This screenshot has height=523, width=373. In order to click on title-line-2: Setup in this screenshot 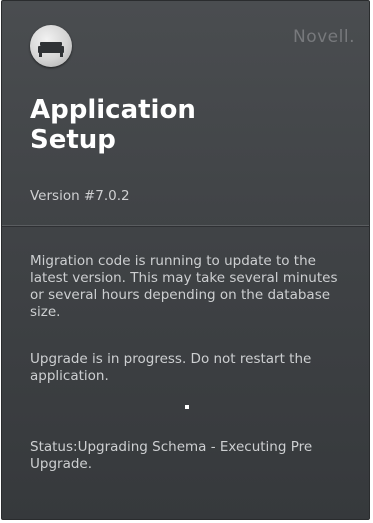, I will do `click(73, 140)`.